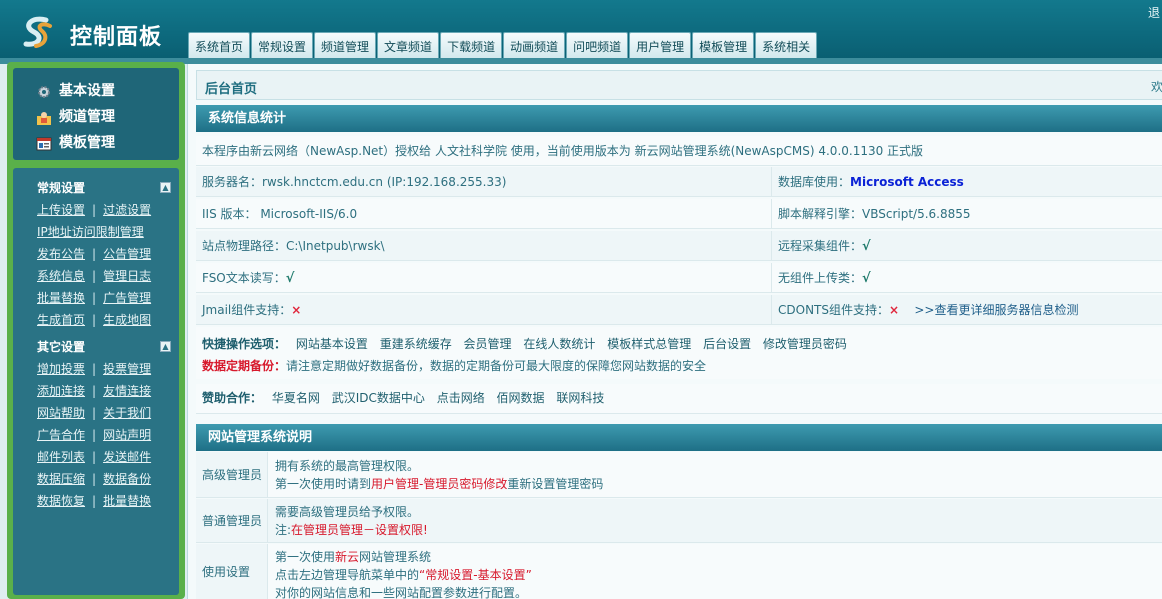 This screenshot has height=599, width=1162. What do you see at coordinates (87, 91) in the screenshot?
I see `sidebar-item-label: 基本设置` at bounding box center [87, 91].